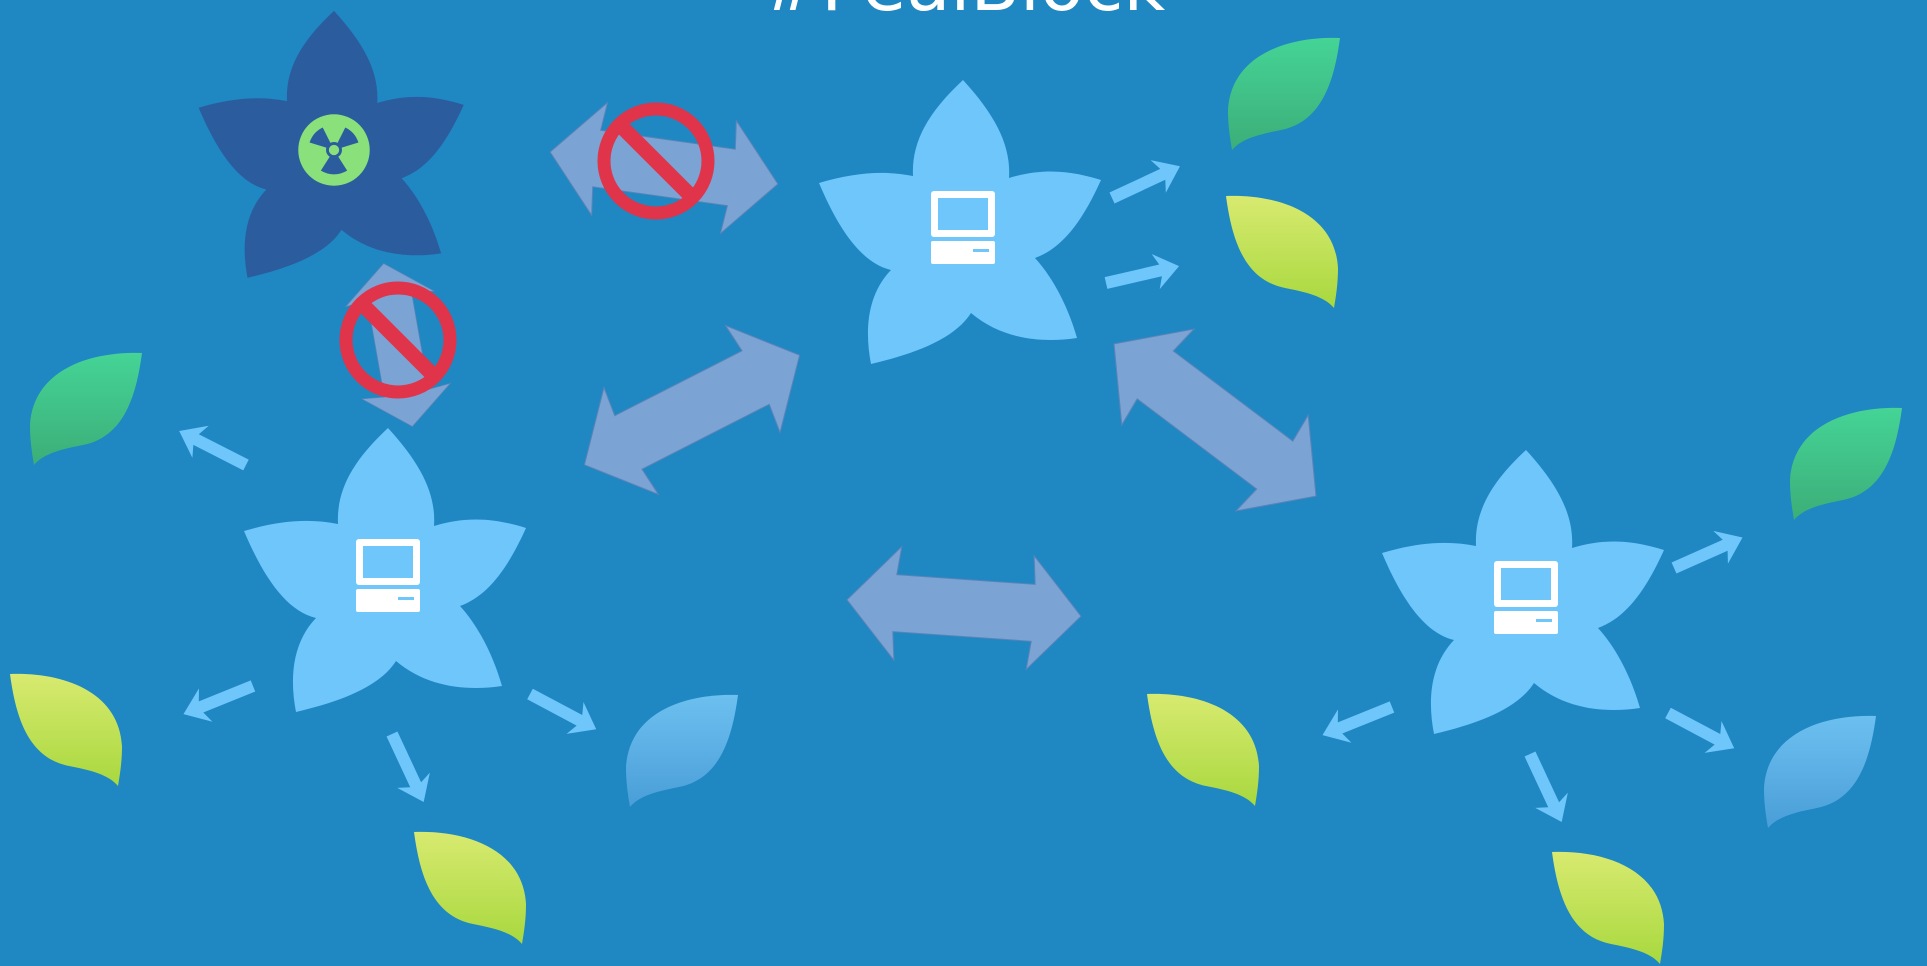  I want to click on radiation-icon, so click(334, 150).